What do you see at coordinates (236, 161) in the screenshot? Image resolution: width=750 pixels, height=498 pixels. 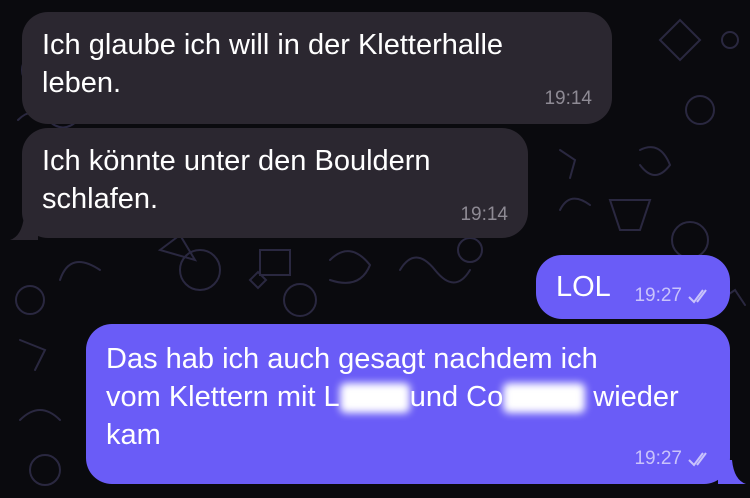 I see `message-text-line: Ich könnte unter den Bouldern` at bounding box center [236, 161].